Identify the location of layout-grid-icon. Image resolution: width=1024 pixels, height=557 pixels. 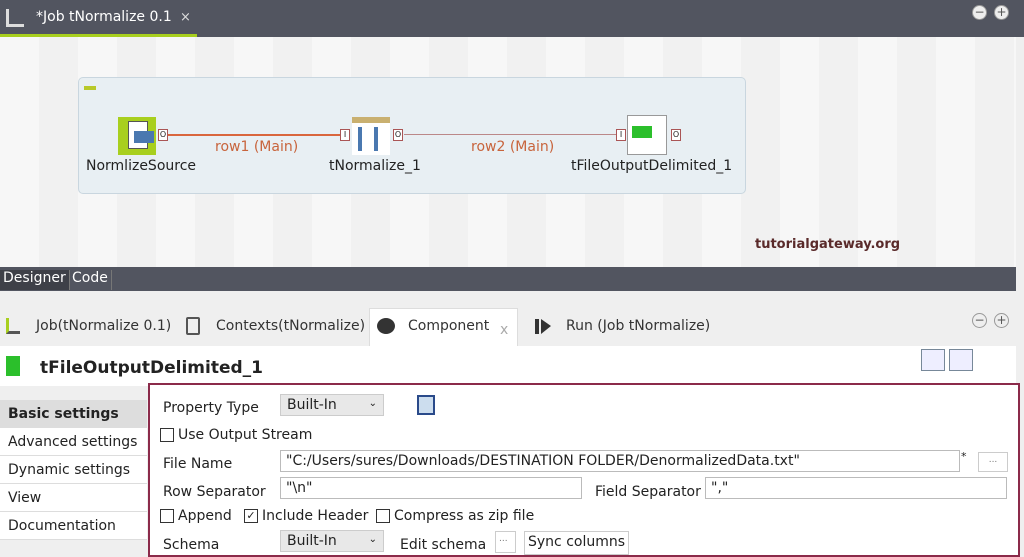
(933, 360).